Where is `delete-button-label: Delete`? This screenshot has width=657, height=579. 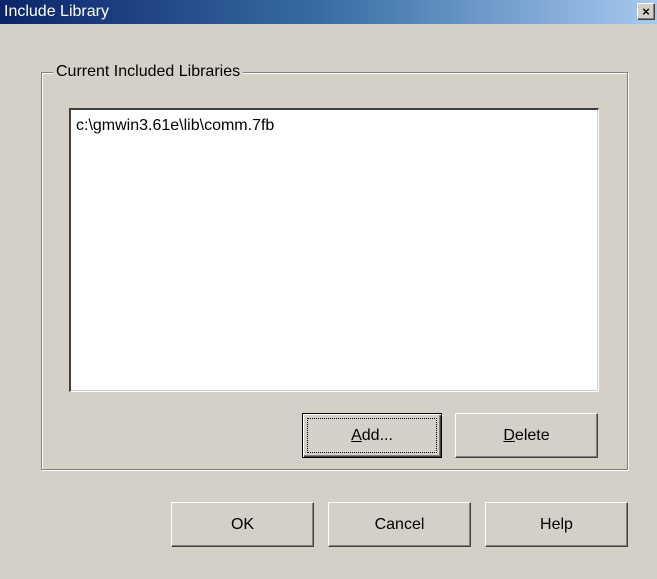 delete-button-label: Delete is located at coordinates (526, 435).